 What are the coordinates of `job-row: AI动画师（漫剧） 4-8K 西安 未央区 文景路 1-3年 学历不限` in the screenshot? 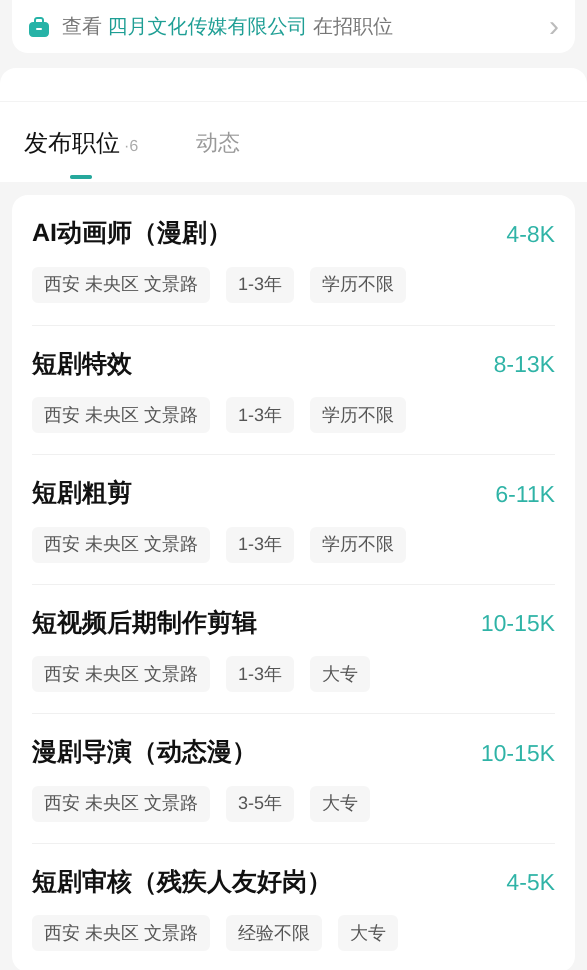 It's located at (293, 259).